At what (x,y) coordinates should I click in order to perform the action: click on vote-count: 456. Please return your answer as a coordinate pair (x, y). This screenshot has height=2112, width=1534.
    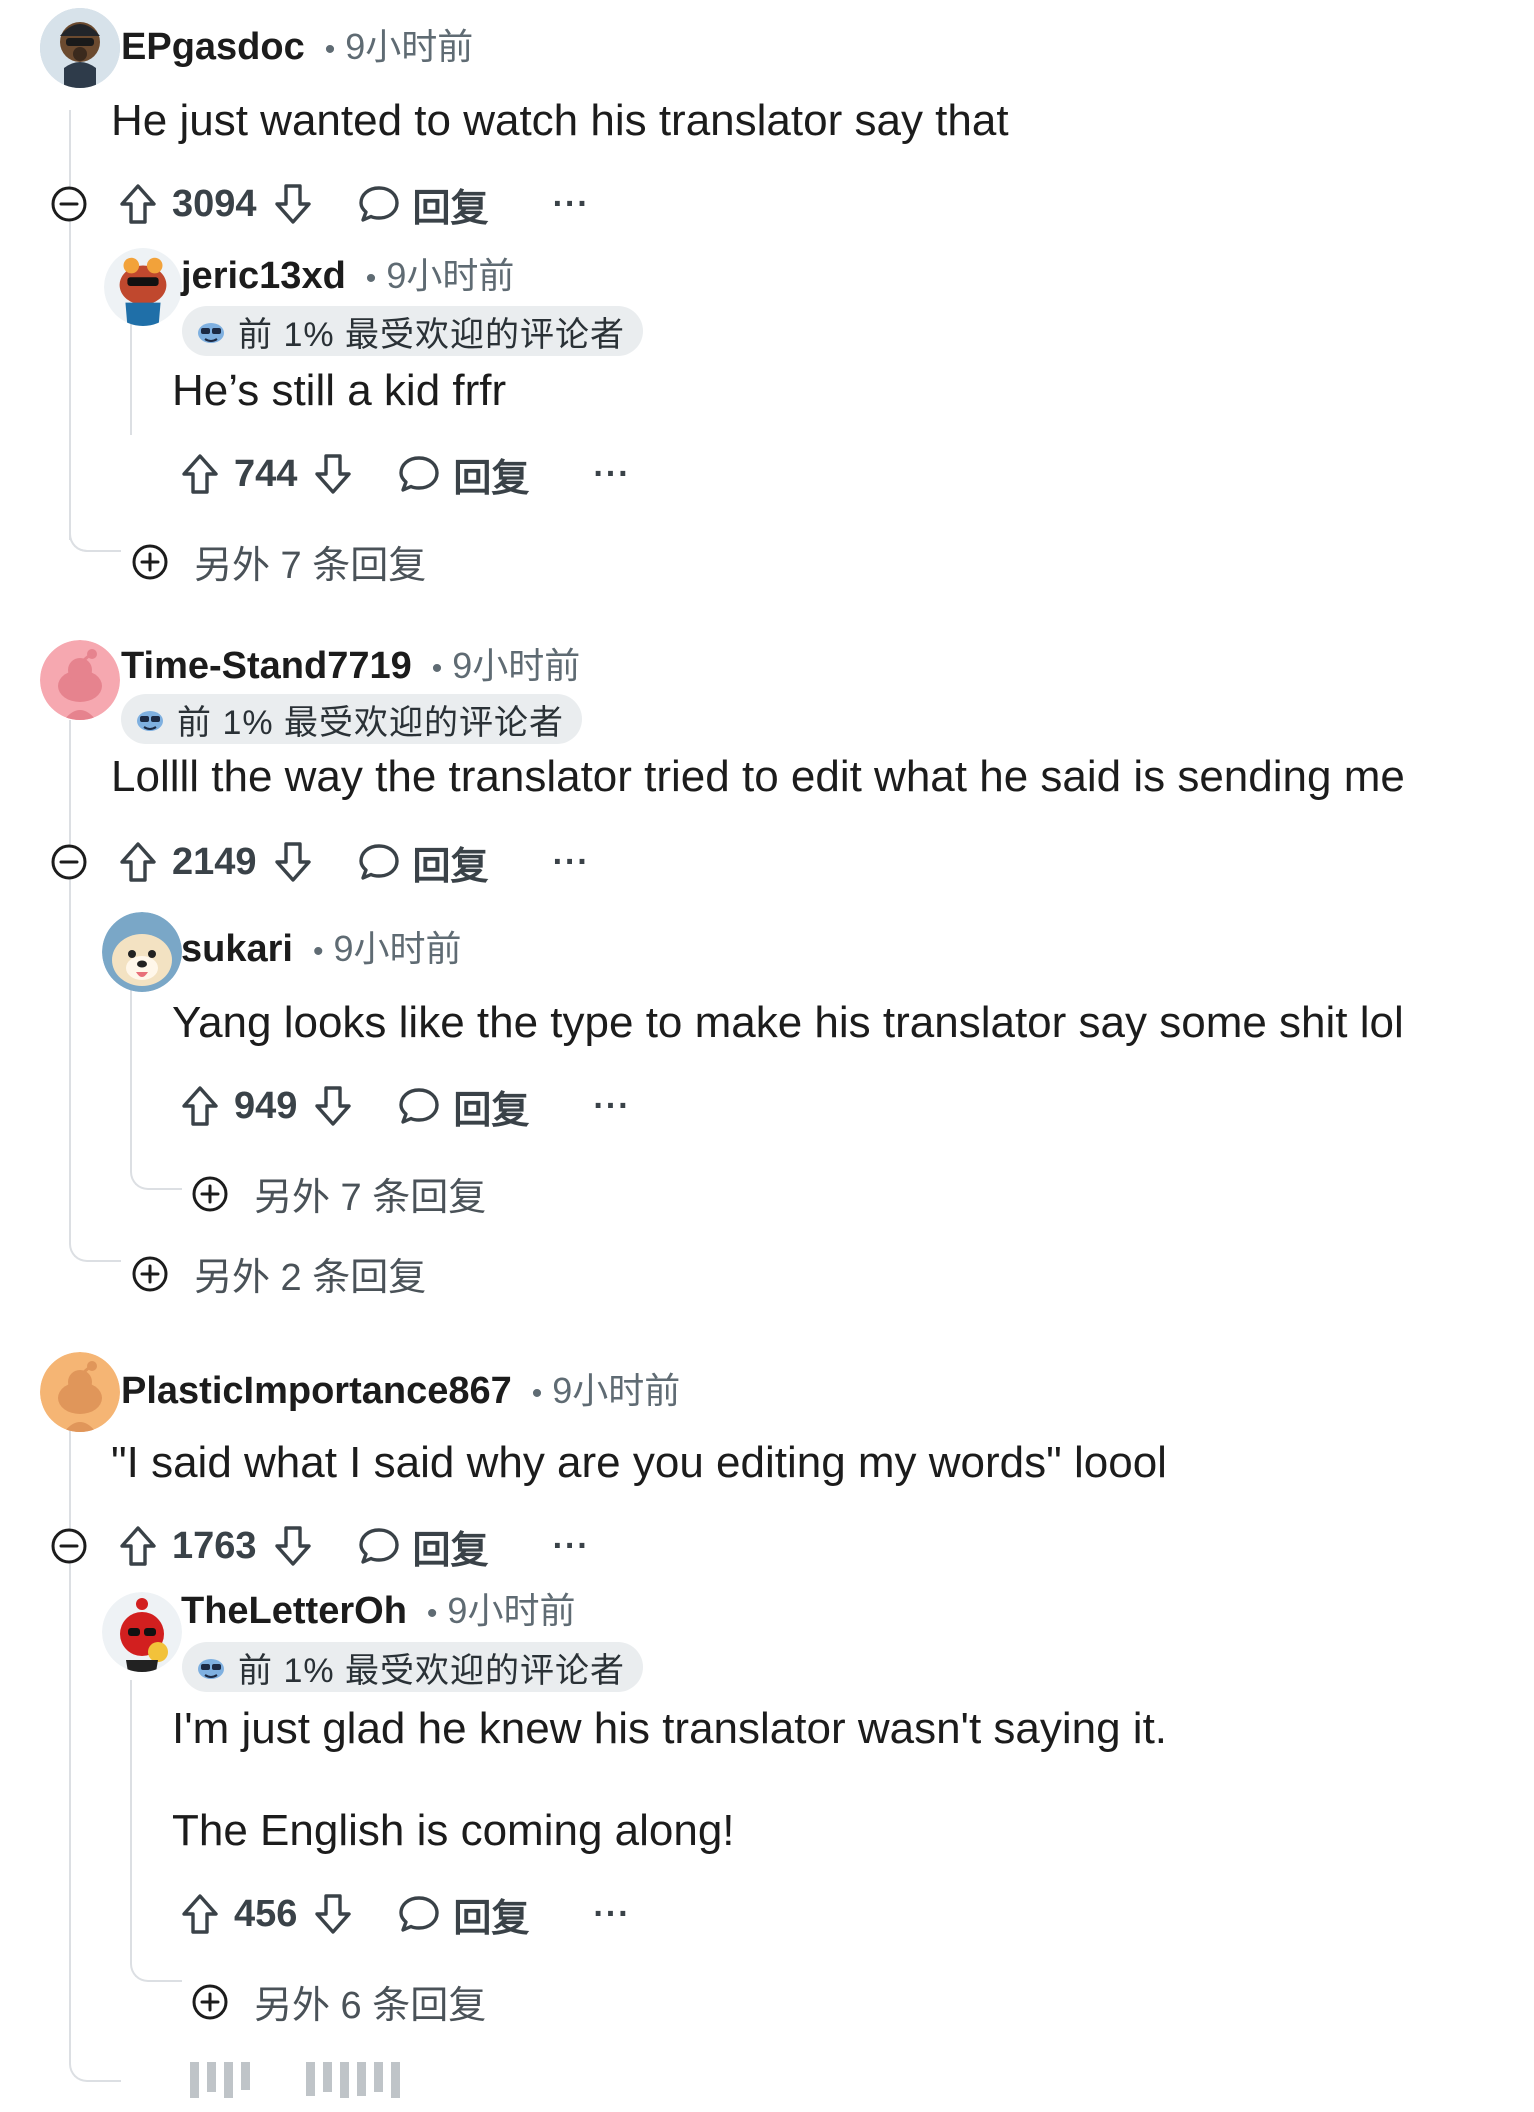
    Looking at the image, I should click on (266, 1913).